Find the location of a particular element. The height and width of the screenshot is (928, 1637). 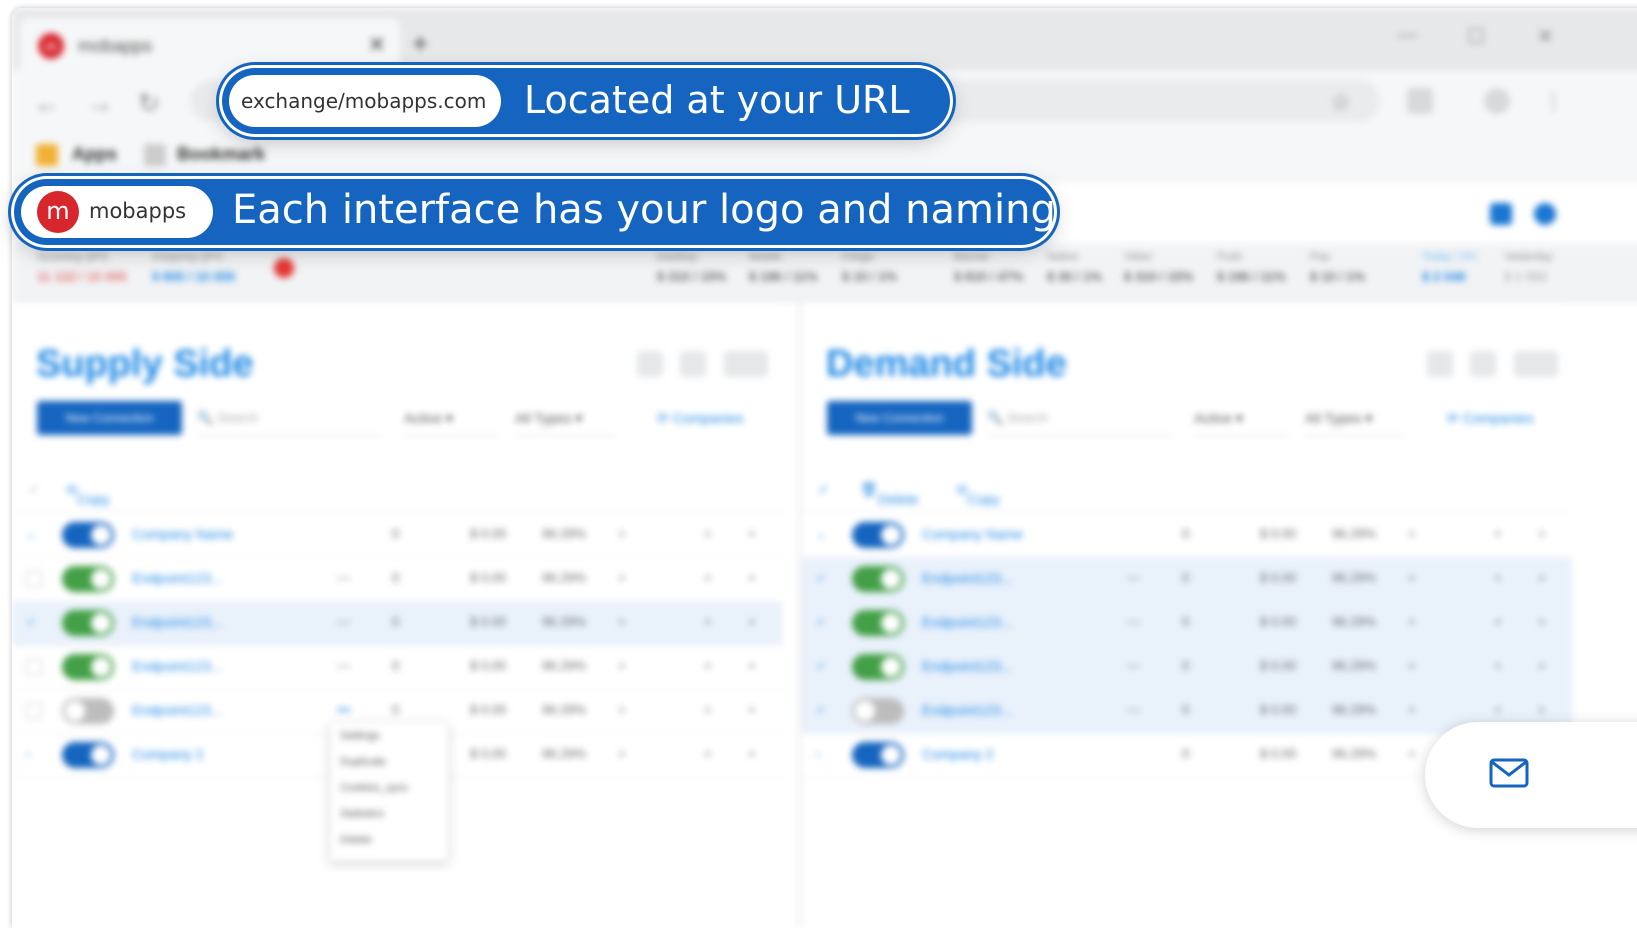

expand-chevron-icon: ⌄ is located at coordinates (33, 534).